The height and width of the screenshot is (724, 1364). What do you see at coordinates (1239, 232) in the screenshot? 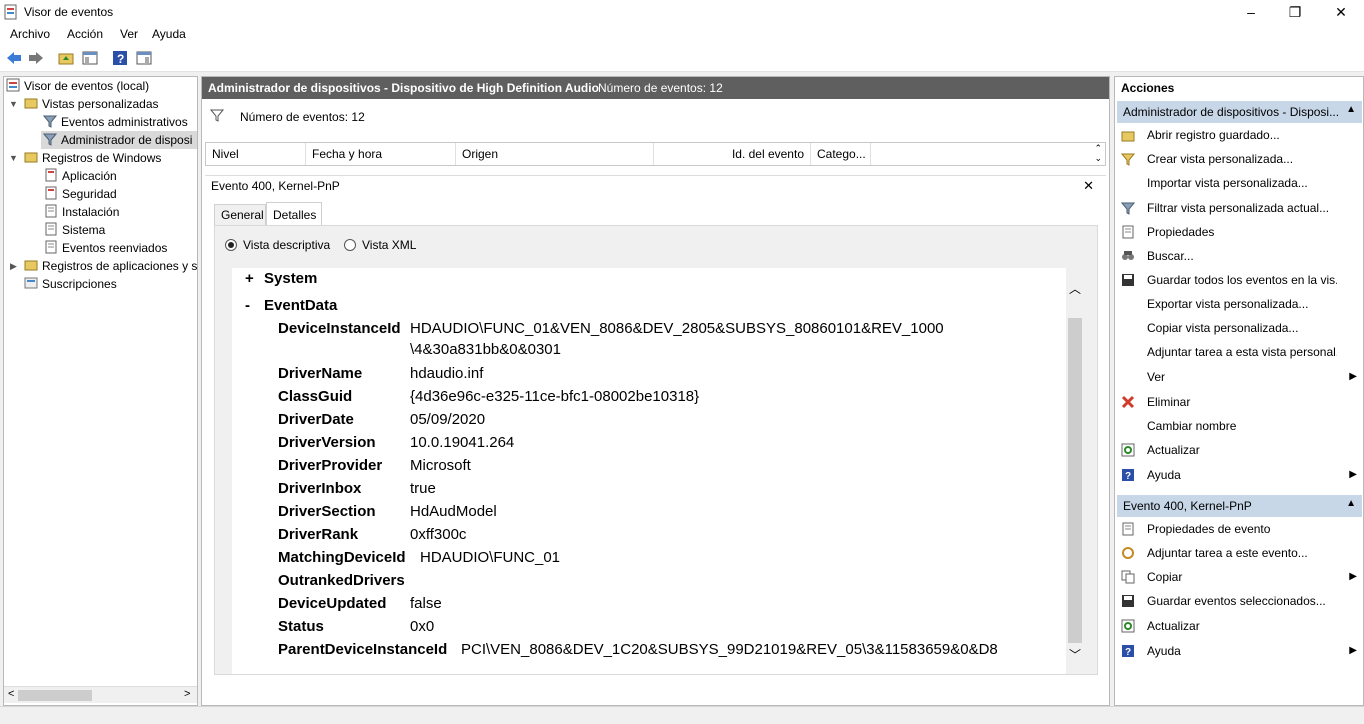
I see `action-item: Propiedades` at bounding box center [1239, 232].